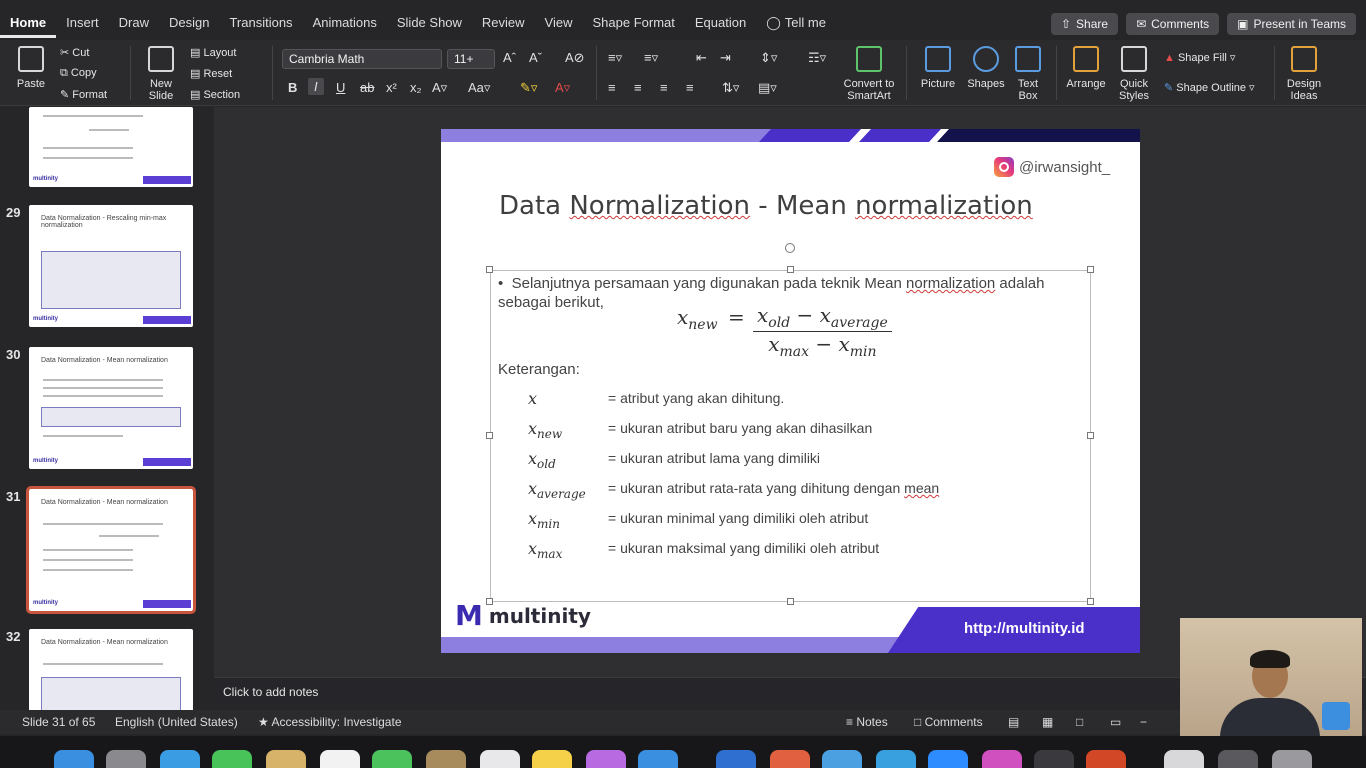 The height and width of the screenshot is (768, 1366). What do you see at coordinates (391, 87) in the screenshot?
I see `superscript-icon: x²` at bounding box center [391, 87].